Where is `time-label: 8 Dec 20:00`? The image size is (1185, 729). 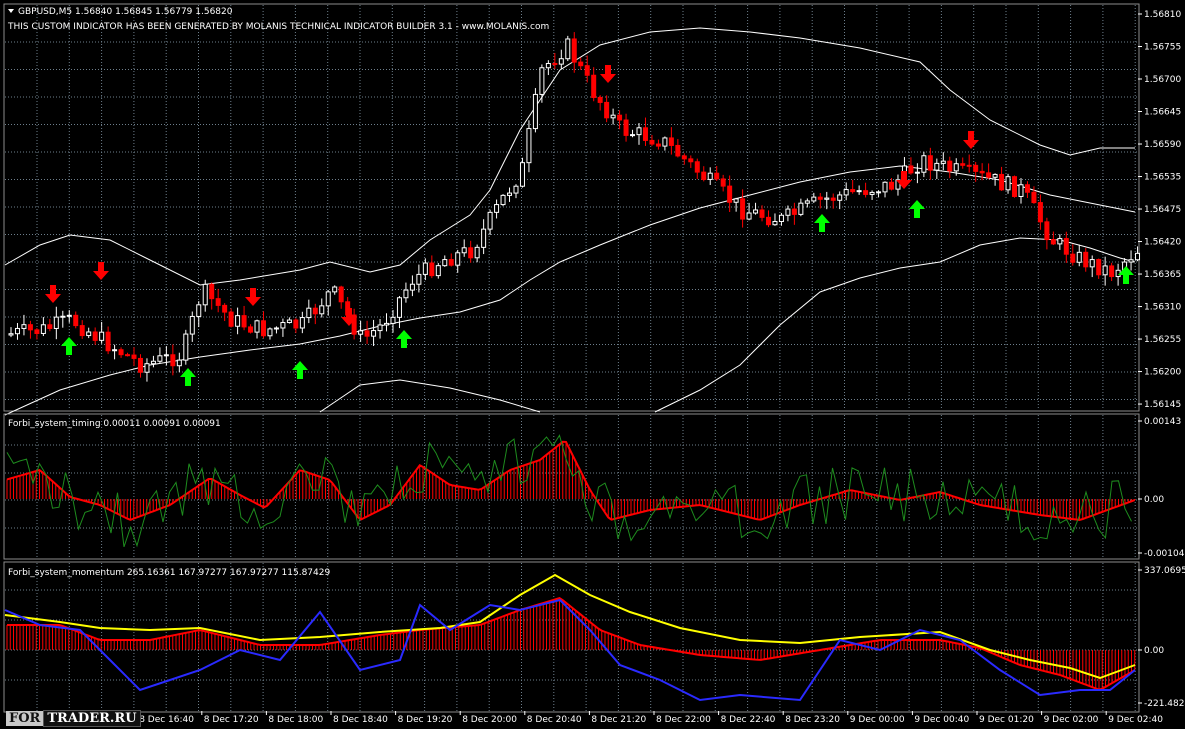 time-label: 8 Dec 20:00 is located at coordinates (489, 720).